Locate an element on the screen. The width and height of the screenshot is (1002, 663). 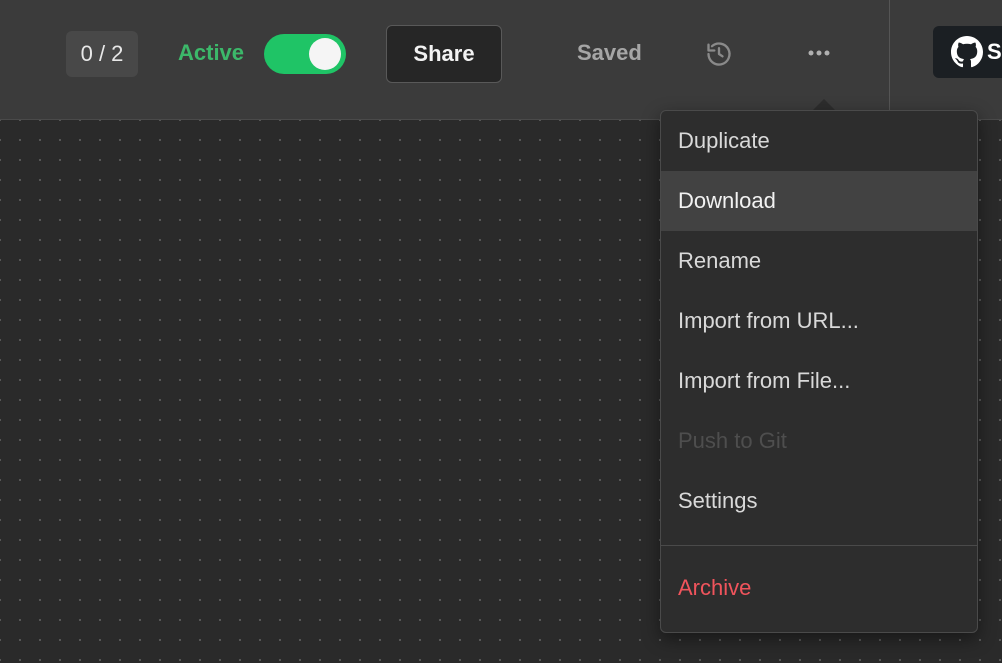
menu-item-duplicate: Duplicate is located at coordinates (819, 141).